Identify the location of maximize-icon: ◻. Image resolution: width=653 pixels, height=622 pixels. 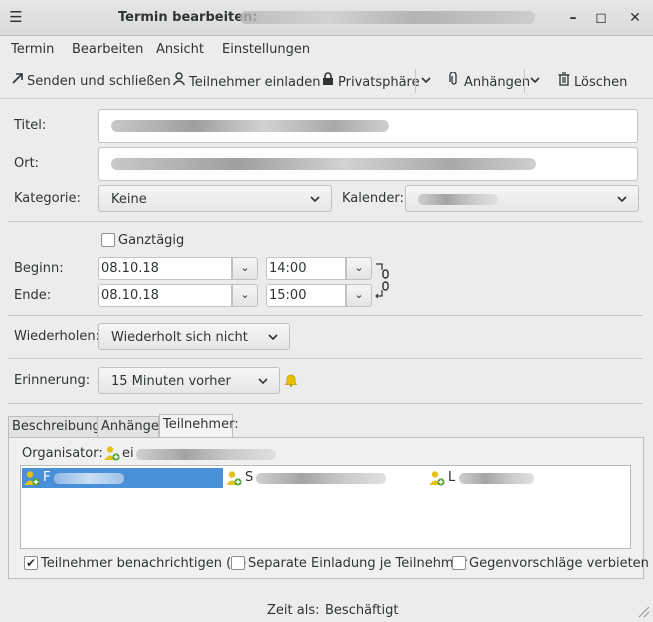
(601, 18).